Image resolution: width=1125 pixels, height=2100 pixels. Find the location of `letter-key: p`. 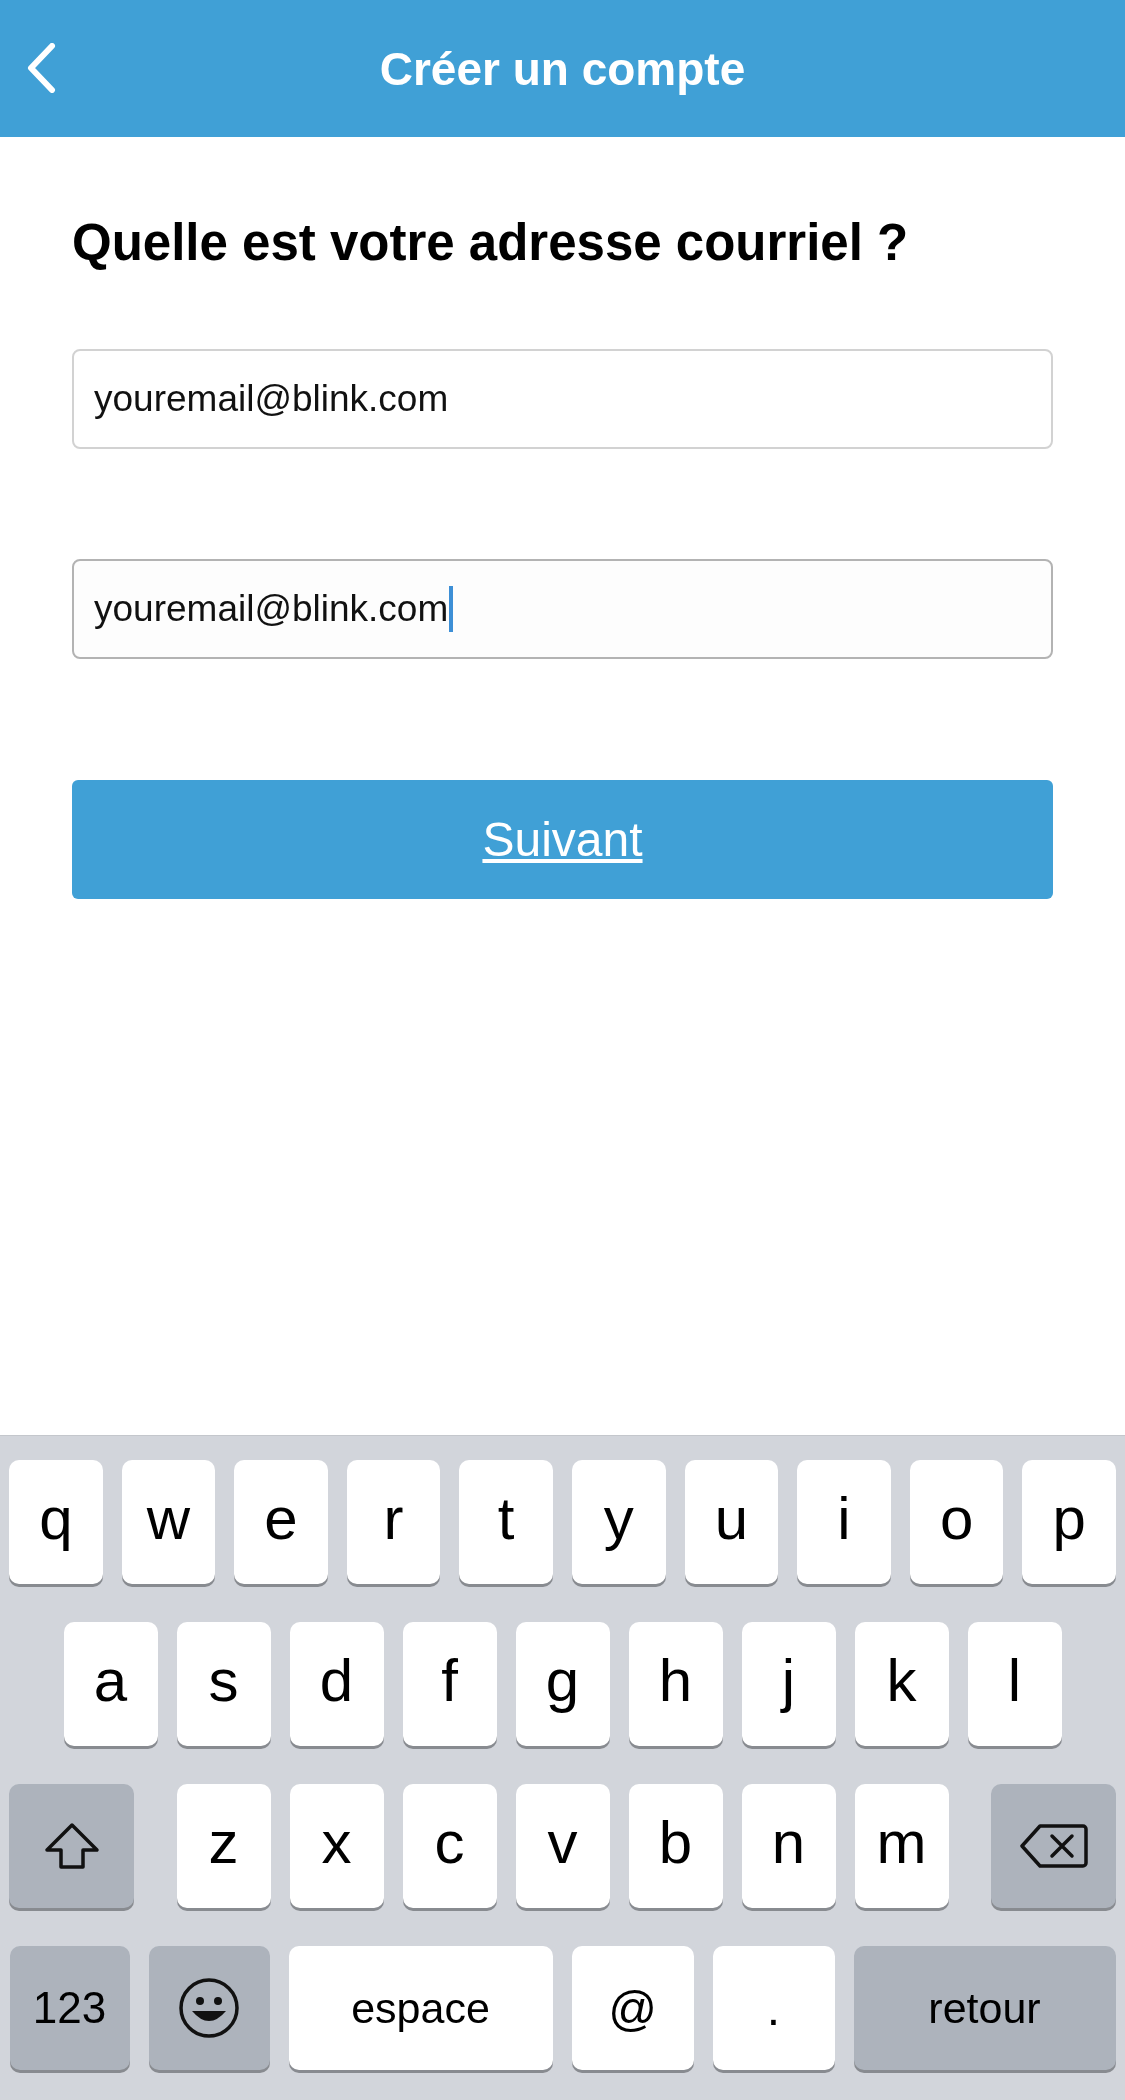

letter-key: p is located at coordinates (1069, 1522).